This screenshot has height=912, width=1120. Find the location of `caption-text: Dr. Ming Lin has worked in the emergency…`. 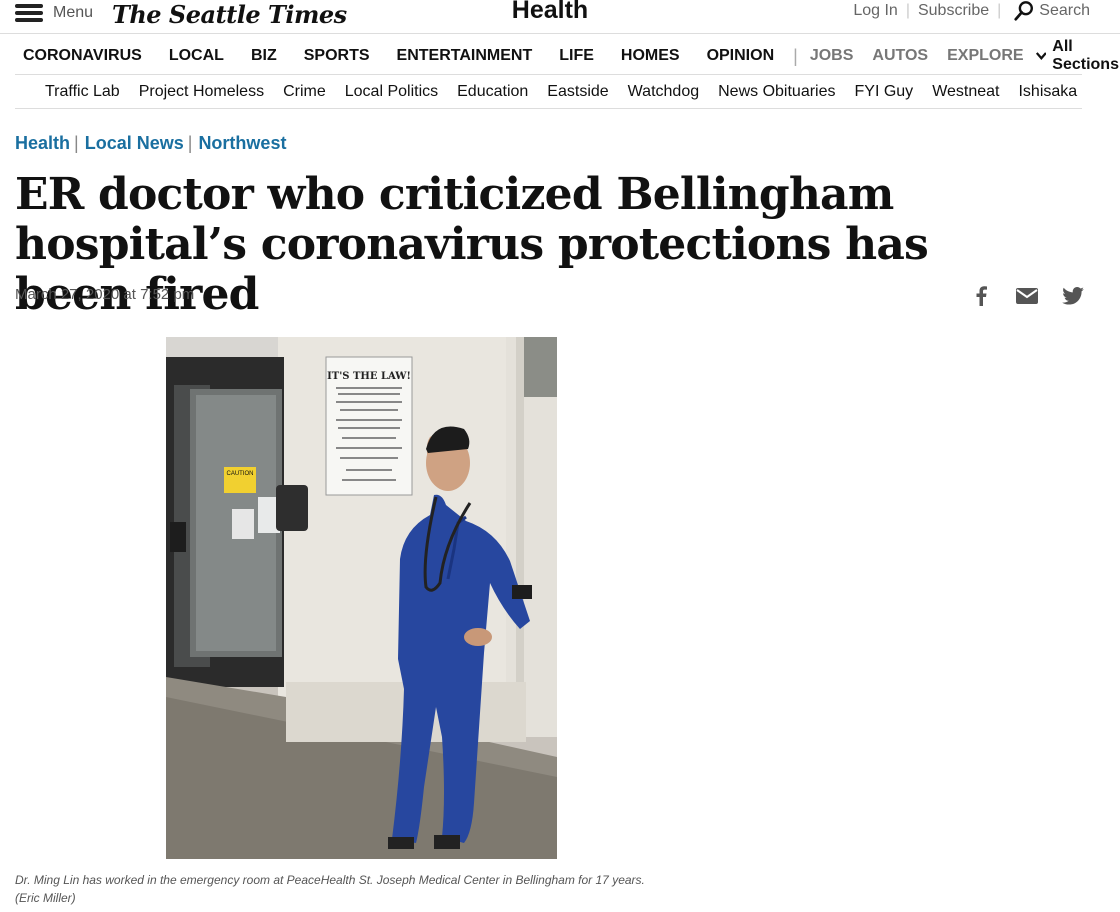

caption-text: Dr. Ming Lin has worked in the emergency… is located at coordinates (330, 880).